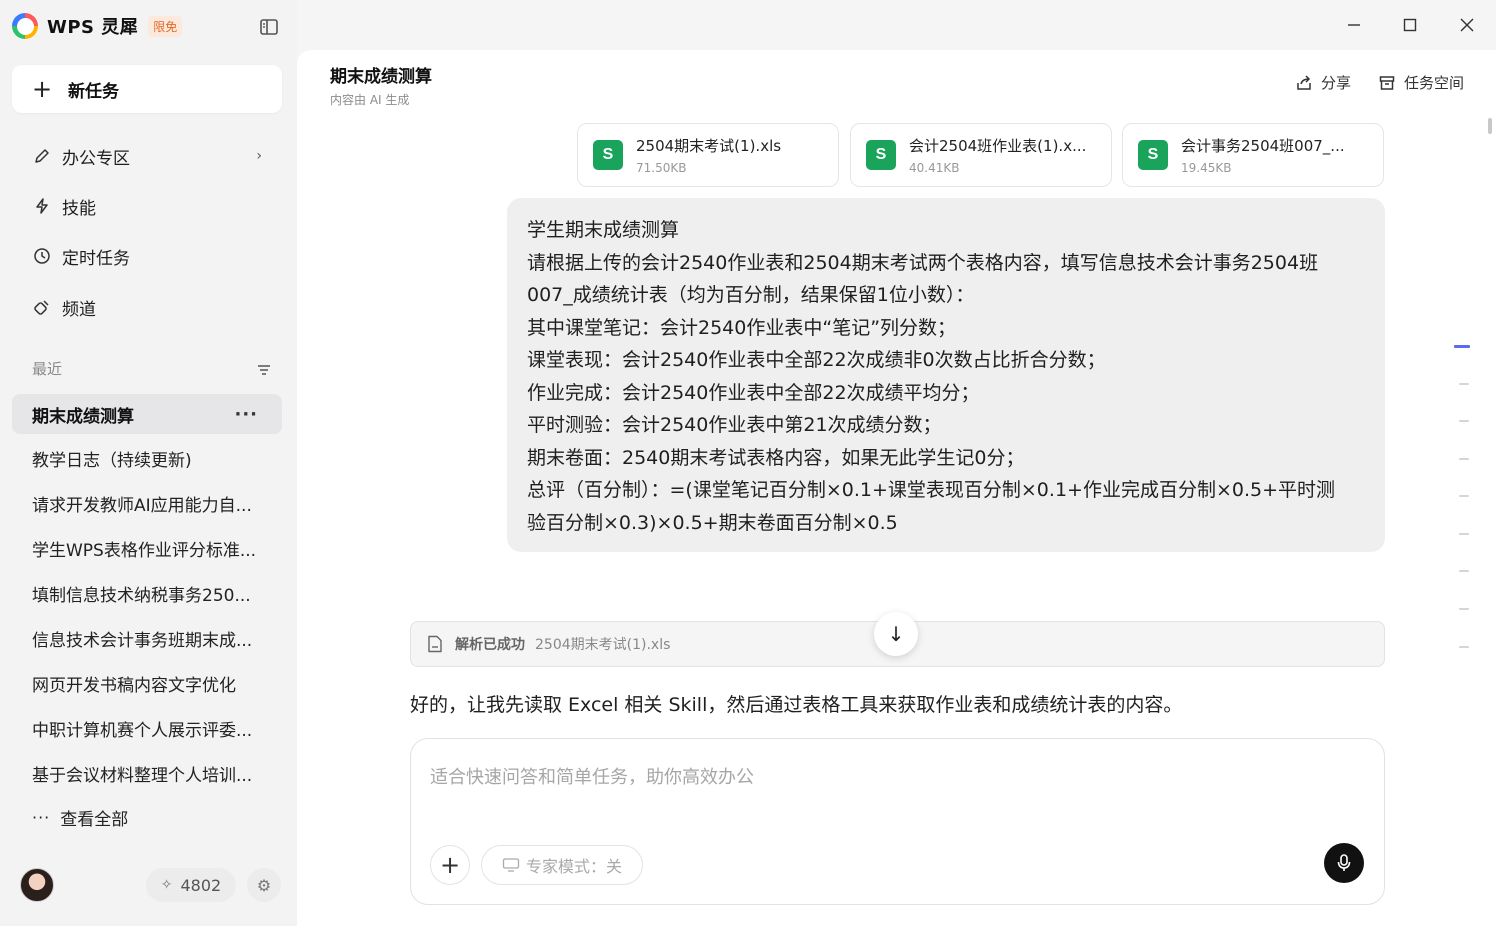 Image resolution: width=1496 pixels, height=926 pixels. Describe the element at coordinates (147, 89) in the screenshot. I see `new-task-button: + 新任务` at that location.